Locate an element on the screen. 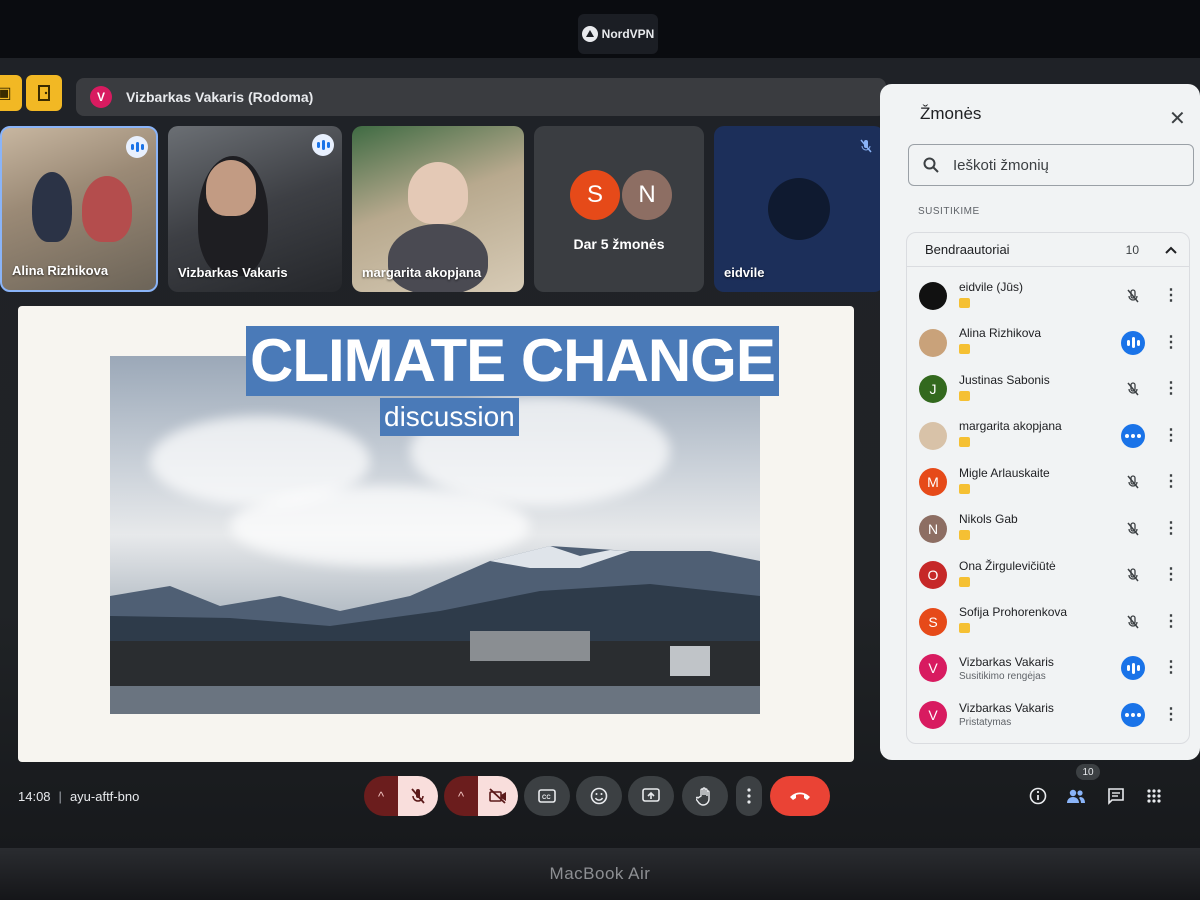  mic-control: ^ is located at coordinates (401, 796).